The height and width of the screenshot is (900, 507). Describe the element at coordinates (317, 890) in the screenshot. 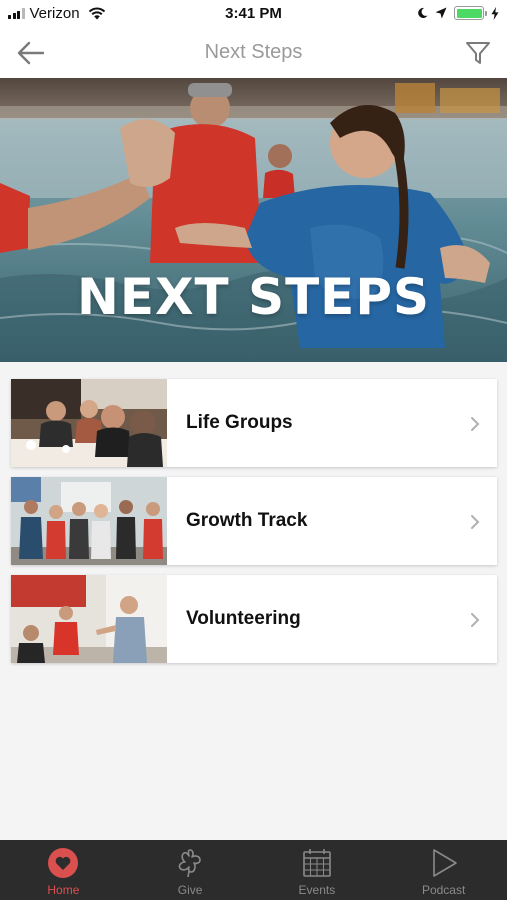

I see `tab-label: Events` at that location.